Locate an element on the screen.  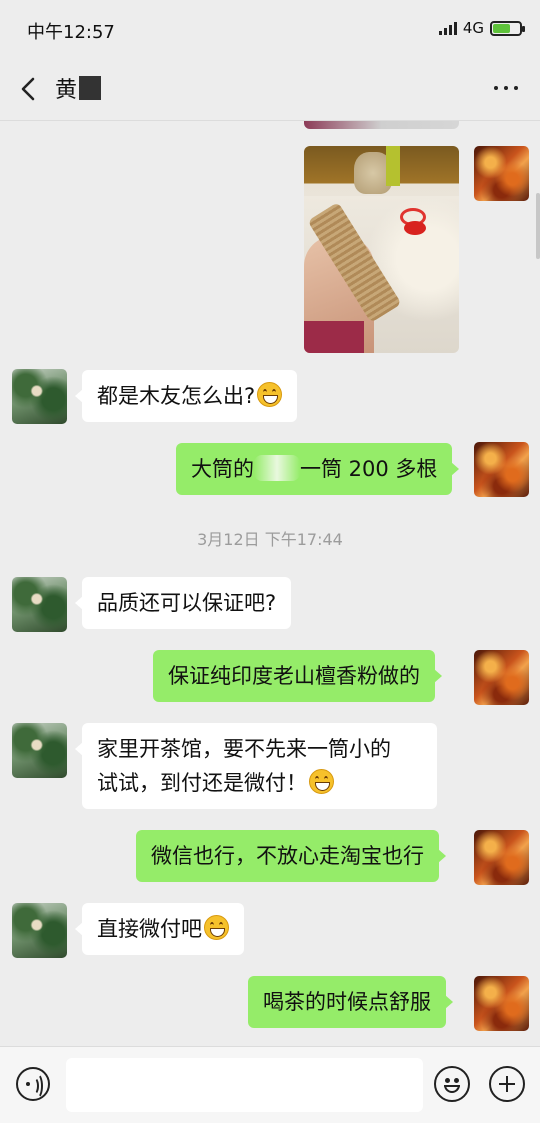
status-time: 中午12:57 is located at coordinates (71, 32).